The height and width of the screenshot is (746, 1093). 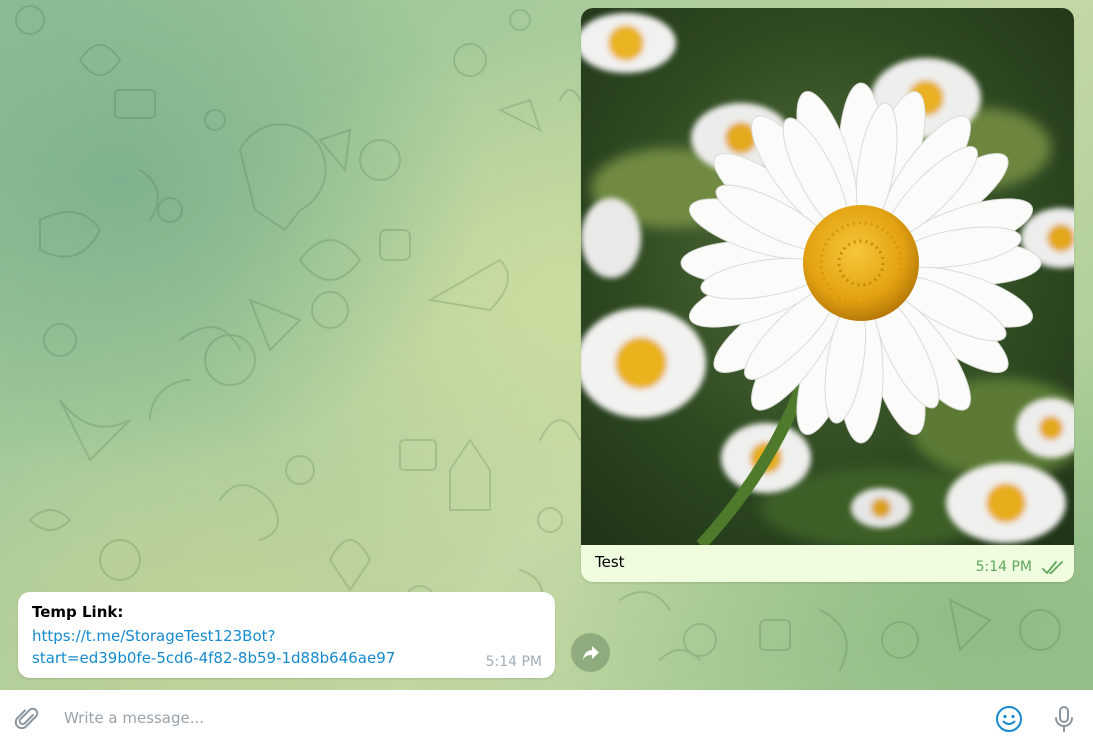 I want to click on paperclip-icon, so click(x=26, y=718).